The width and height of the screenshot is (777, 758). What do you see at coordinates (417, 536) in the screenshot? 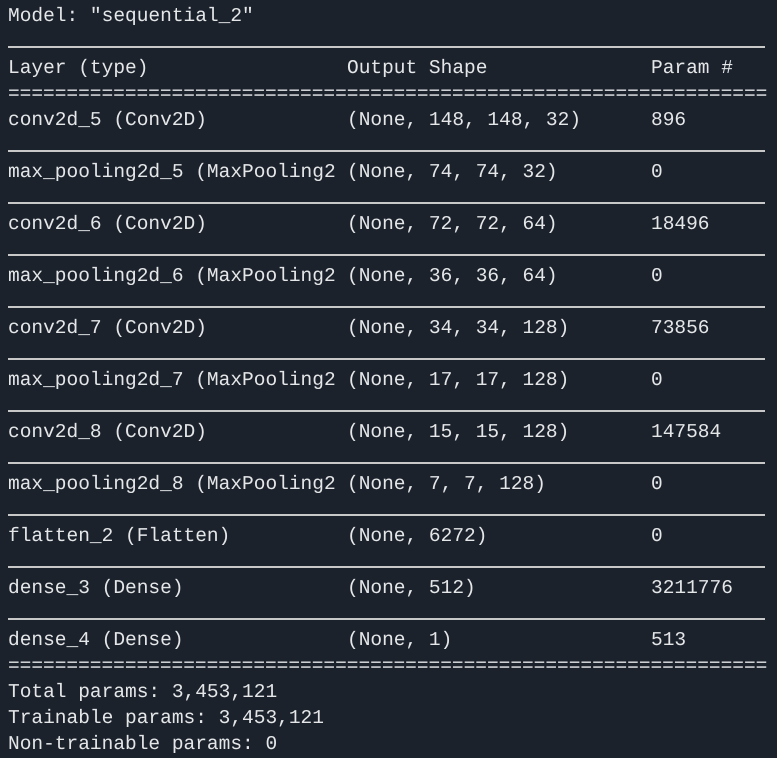
I see `output-shape-cell-text: (None, 6272)` at bounding box center [417, 536].